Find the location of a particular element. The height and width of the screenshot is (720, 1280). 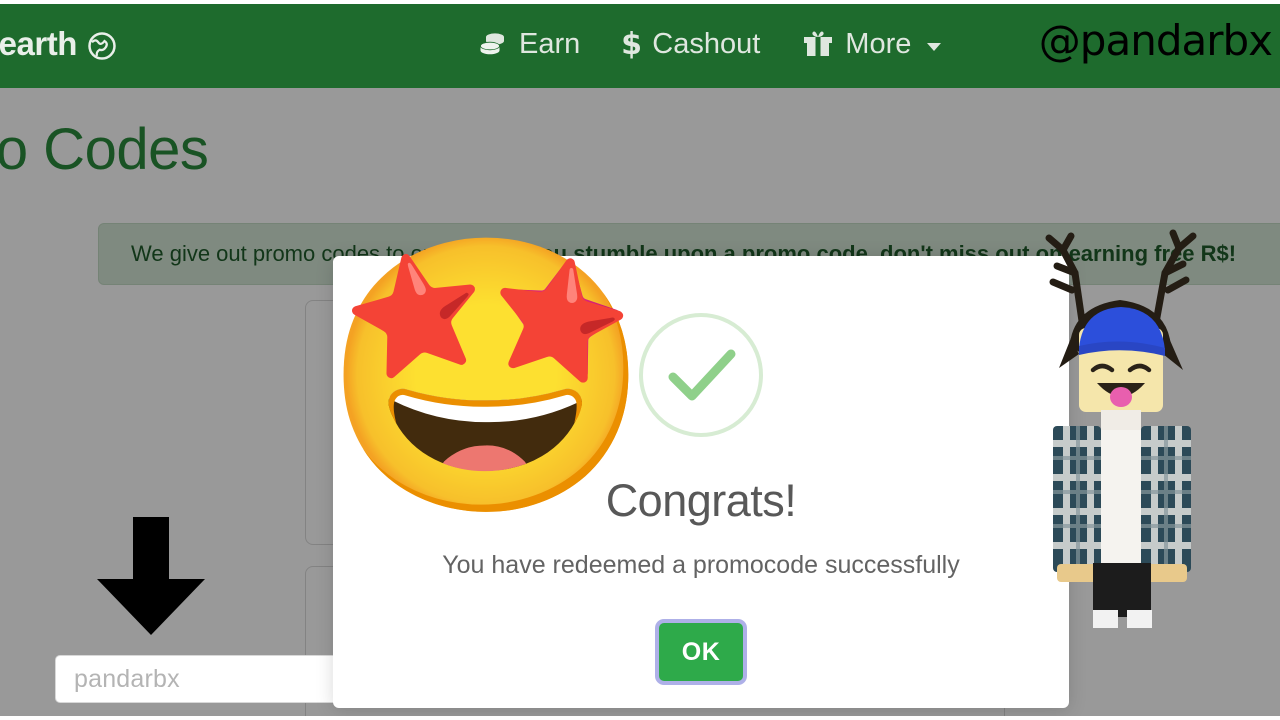

coins-icon is located at coordinates (493, 44).